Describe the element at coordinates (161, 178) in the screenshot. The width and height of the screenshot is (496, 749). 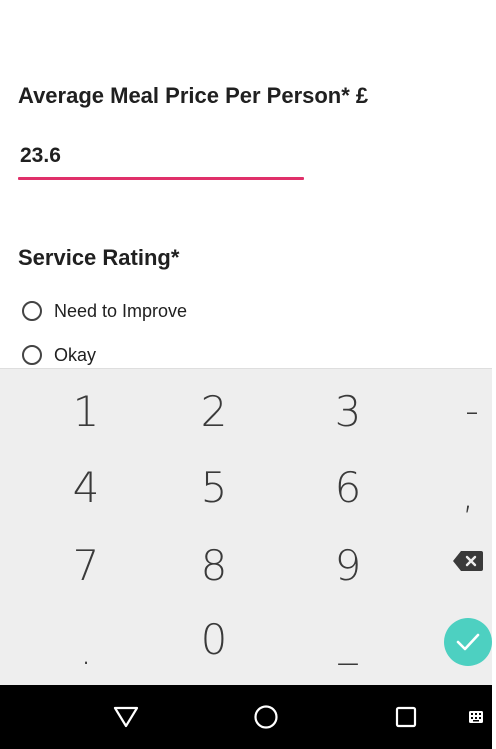
I see `input-underline` at that location.